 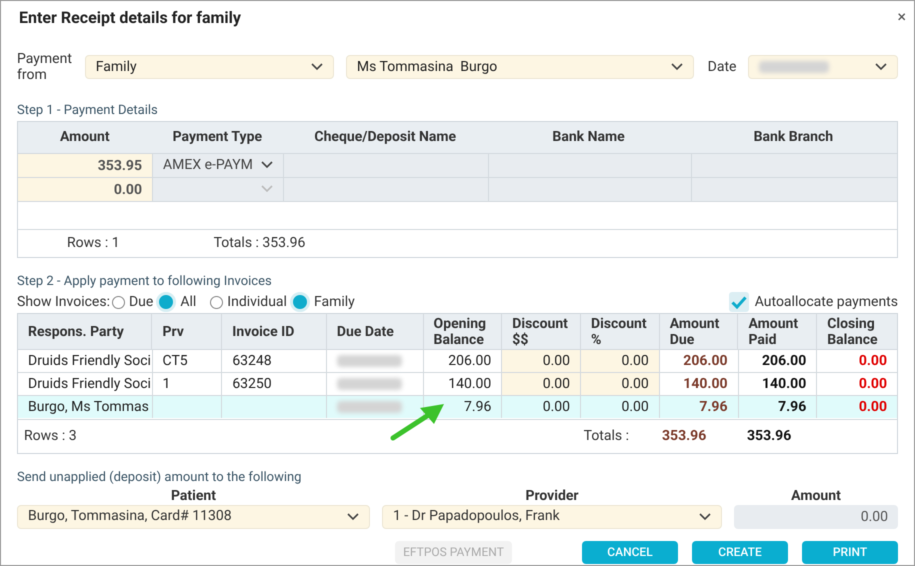 What do you see at coordinates (901, 17) in the screenshot?
I see `close-button: ×` at bounding box center [901, 17].